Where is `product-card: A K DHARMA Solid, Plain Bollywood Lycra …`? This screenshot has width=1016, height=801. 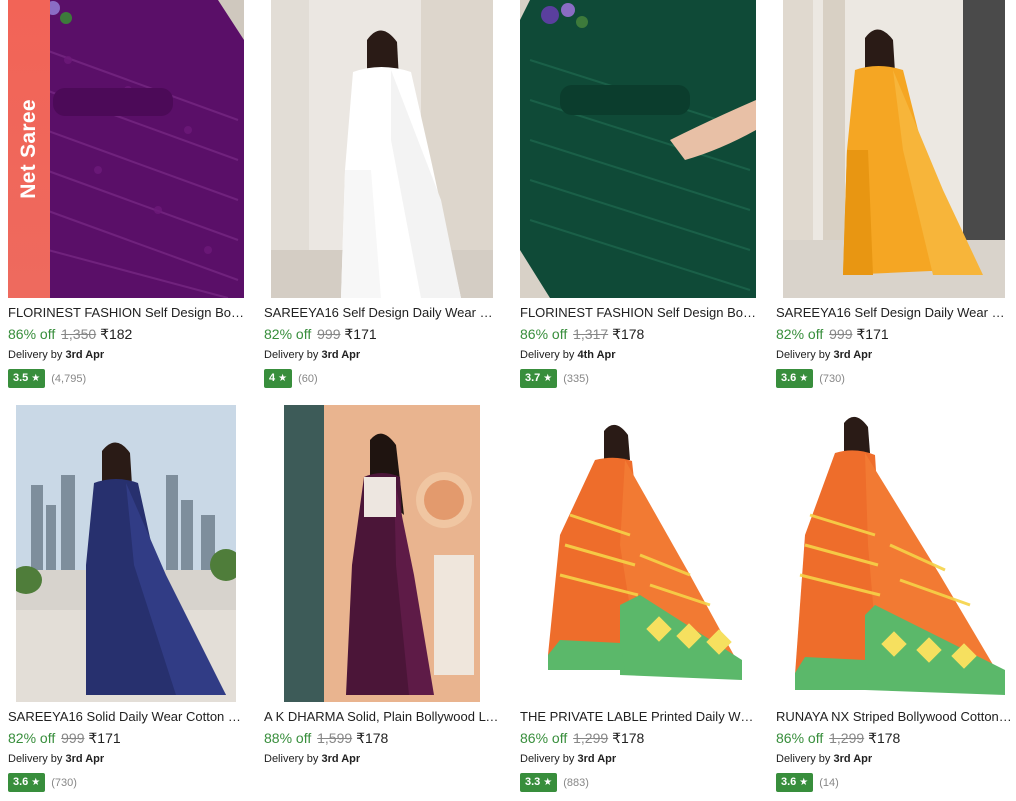
product-card: A K DHARMA Solid, Plain Bollywood Lycra … is located at coordinates (384, 602).